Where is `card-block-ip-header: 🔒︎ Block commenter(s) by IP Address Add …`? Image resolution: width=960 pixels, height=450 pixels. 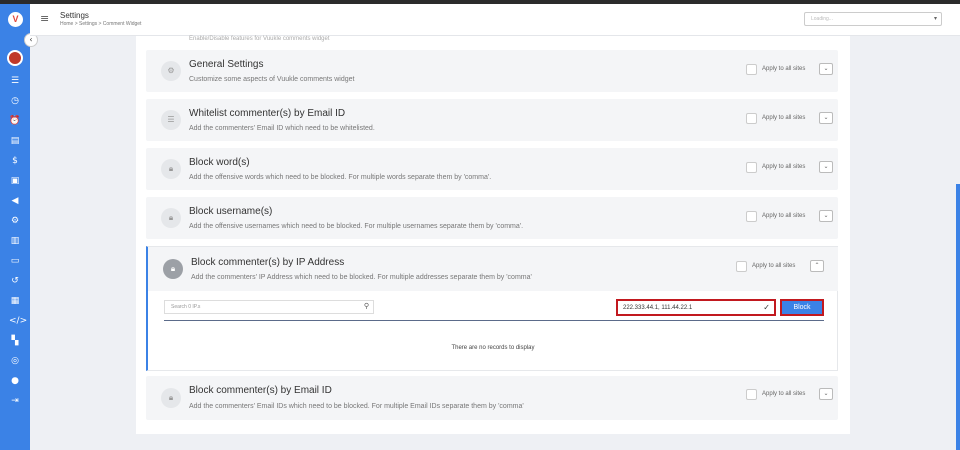
card-block-ip-header: 🔒︎ Block commenter(s) by IP Address Add … is located at coordinates (493, 269).